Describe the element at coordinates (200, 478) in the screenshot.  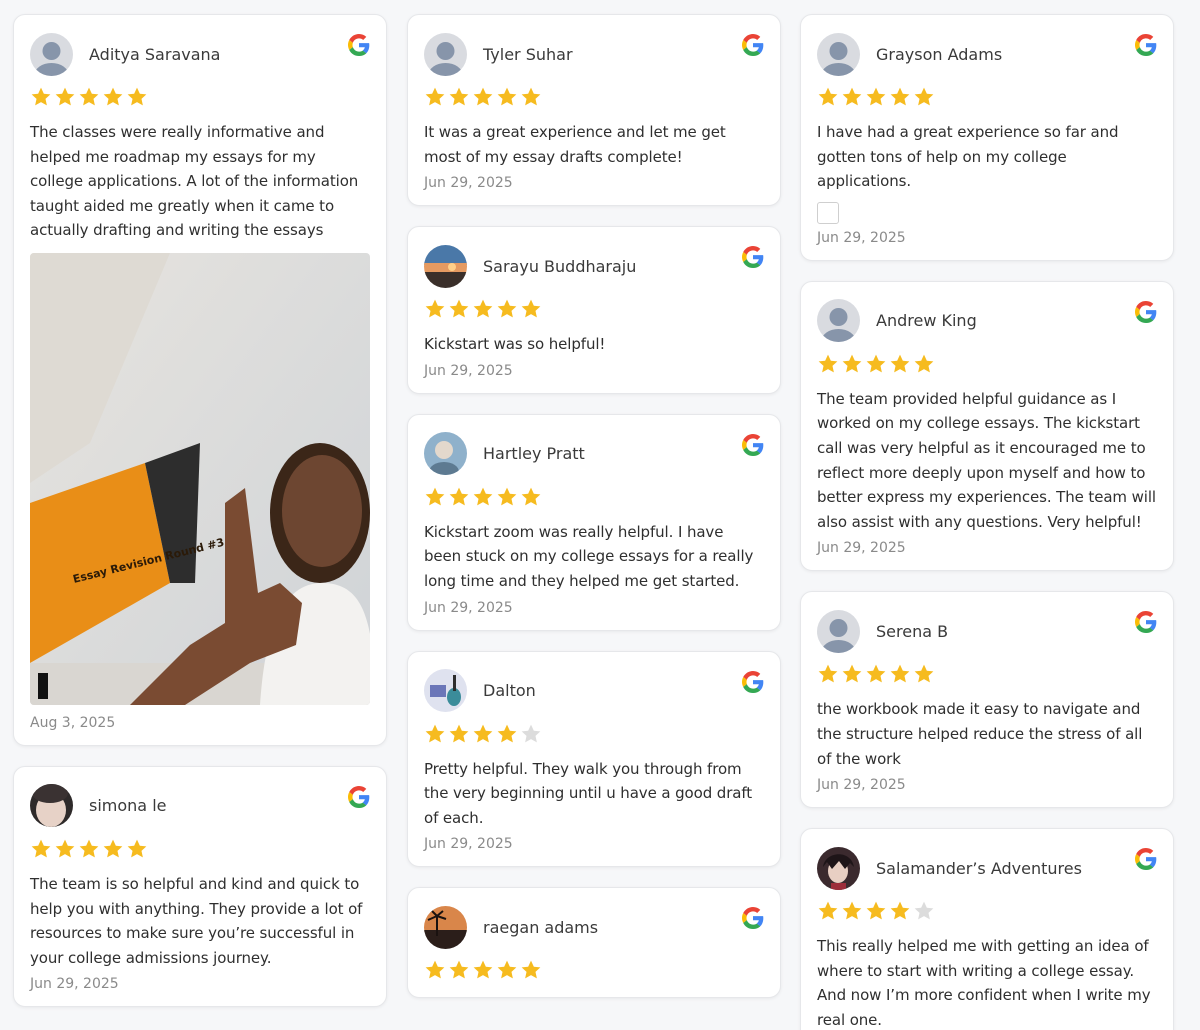
I see `review-photo: Essay Revision Round #3` at that location.